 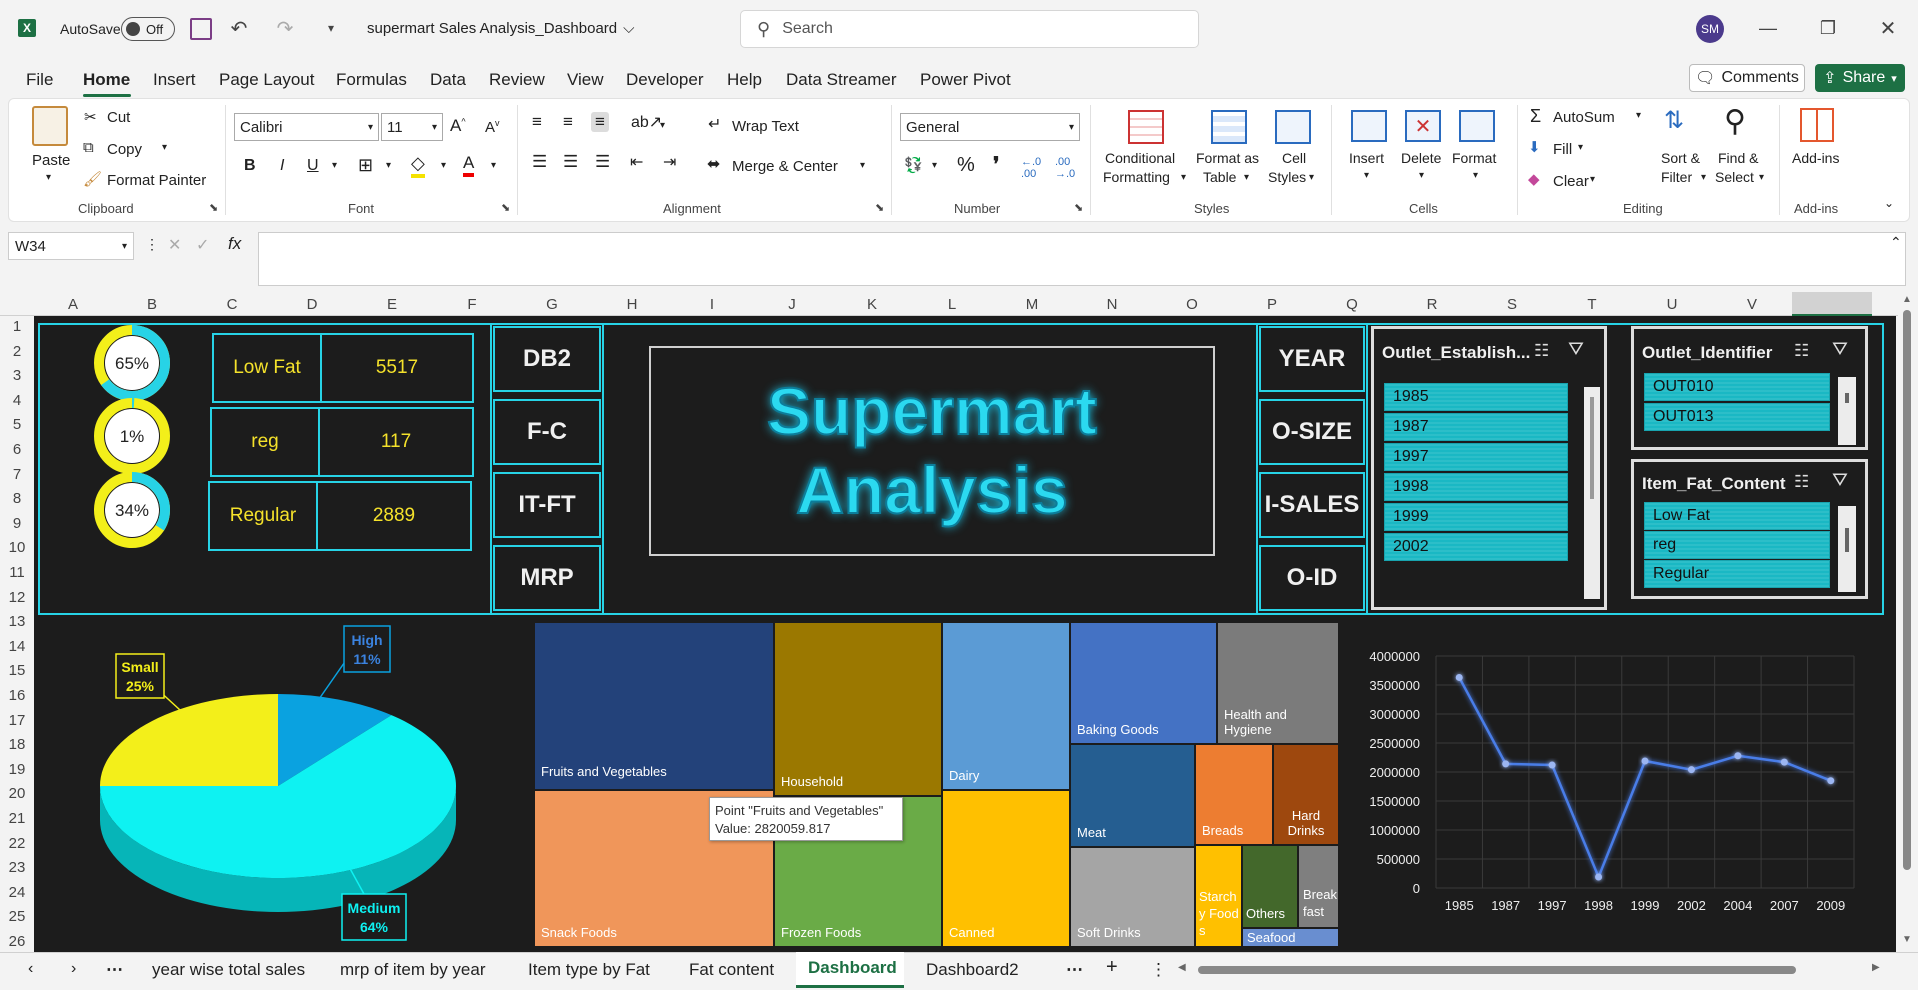 What do you see at coordinates (17, 523) in the screenshot?
I see `row-header-9: 9` at bounding box center [17, 523].